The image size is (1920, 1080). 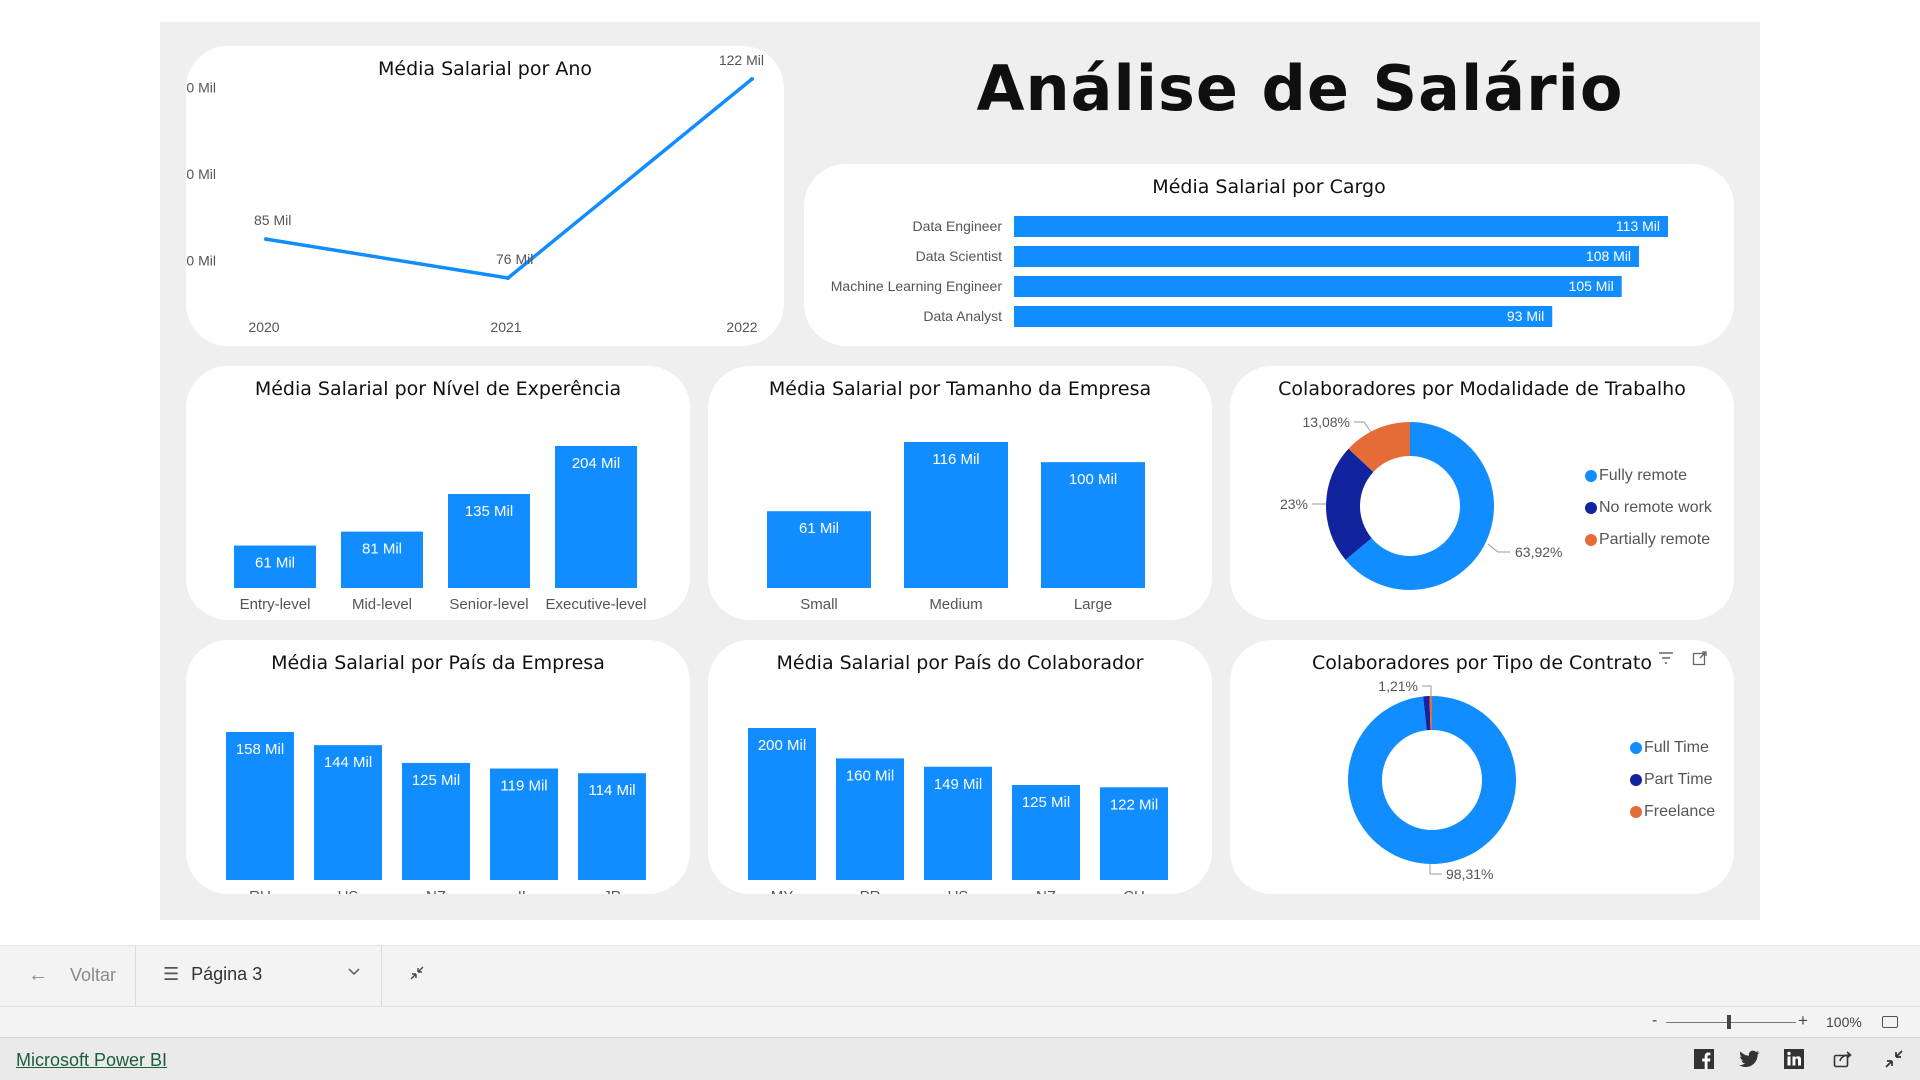 I want to click on facebook-icon, so click(x=1704, y=1059).